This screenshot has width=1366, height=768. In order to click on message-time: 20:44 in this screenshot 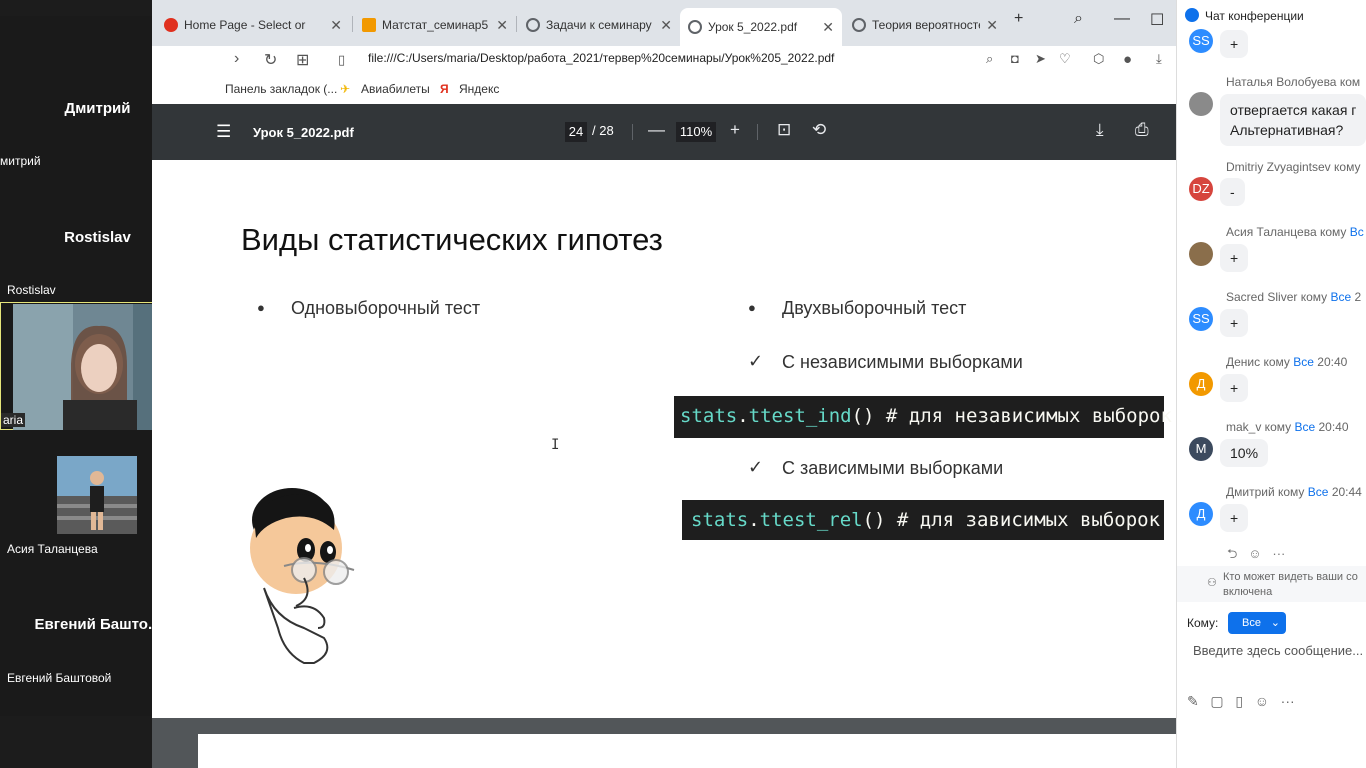, I will do `click(1346, 492)`.